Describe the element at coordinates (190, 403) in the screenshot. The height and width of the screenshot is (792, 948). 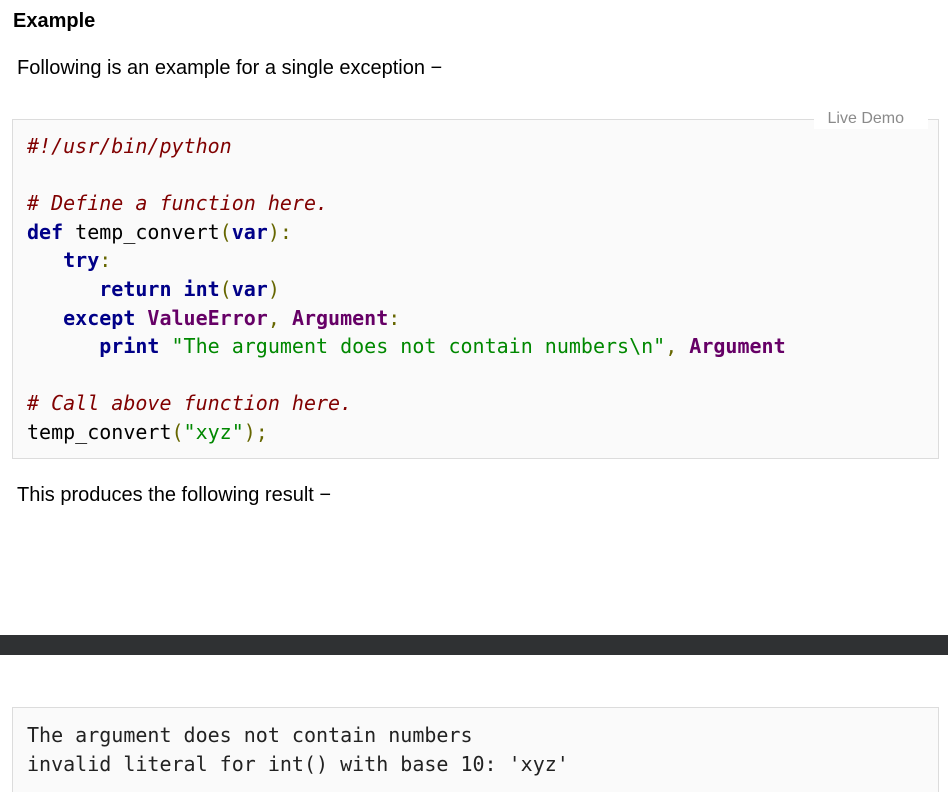
I see `code-comment: # Call above function here.` at that location.